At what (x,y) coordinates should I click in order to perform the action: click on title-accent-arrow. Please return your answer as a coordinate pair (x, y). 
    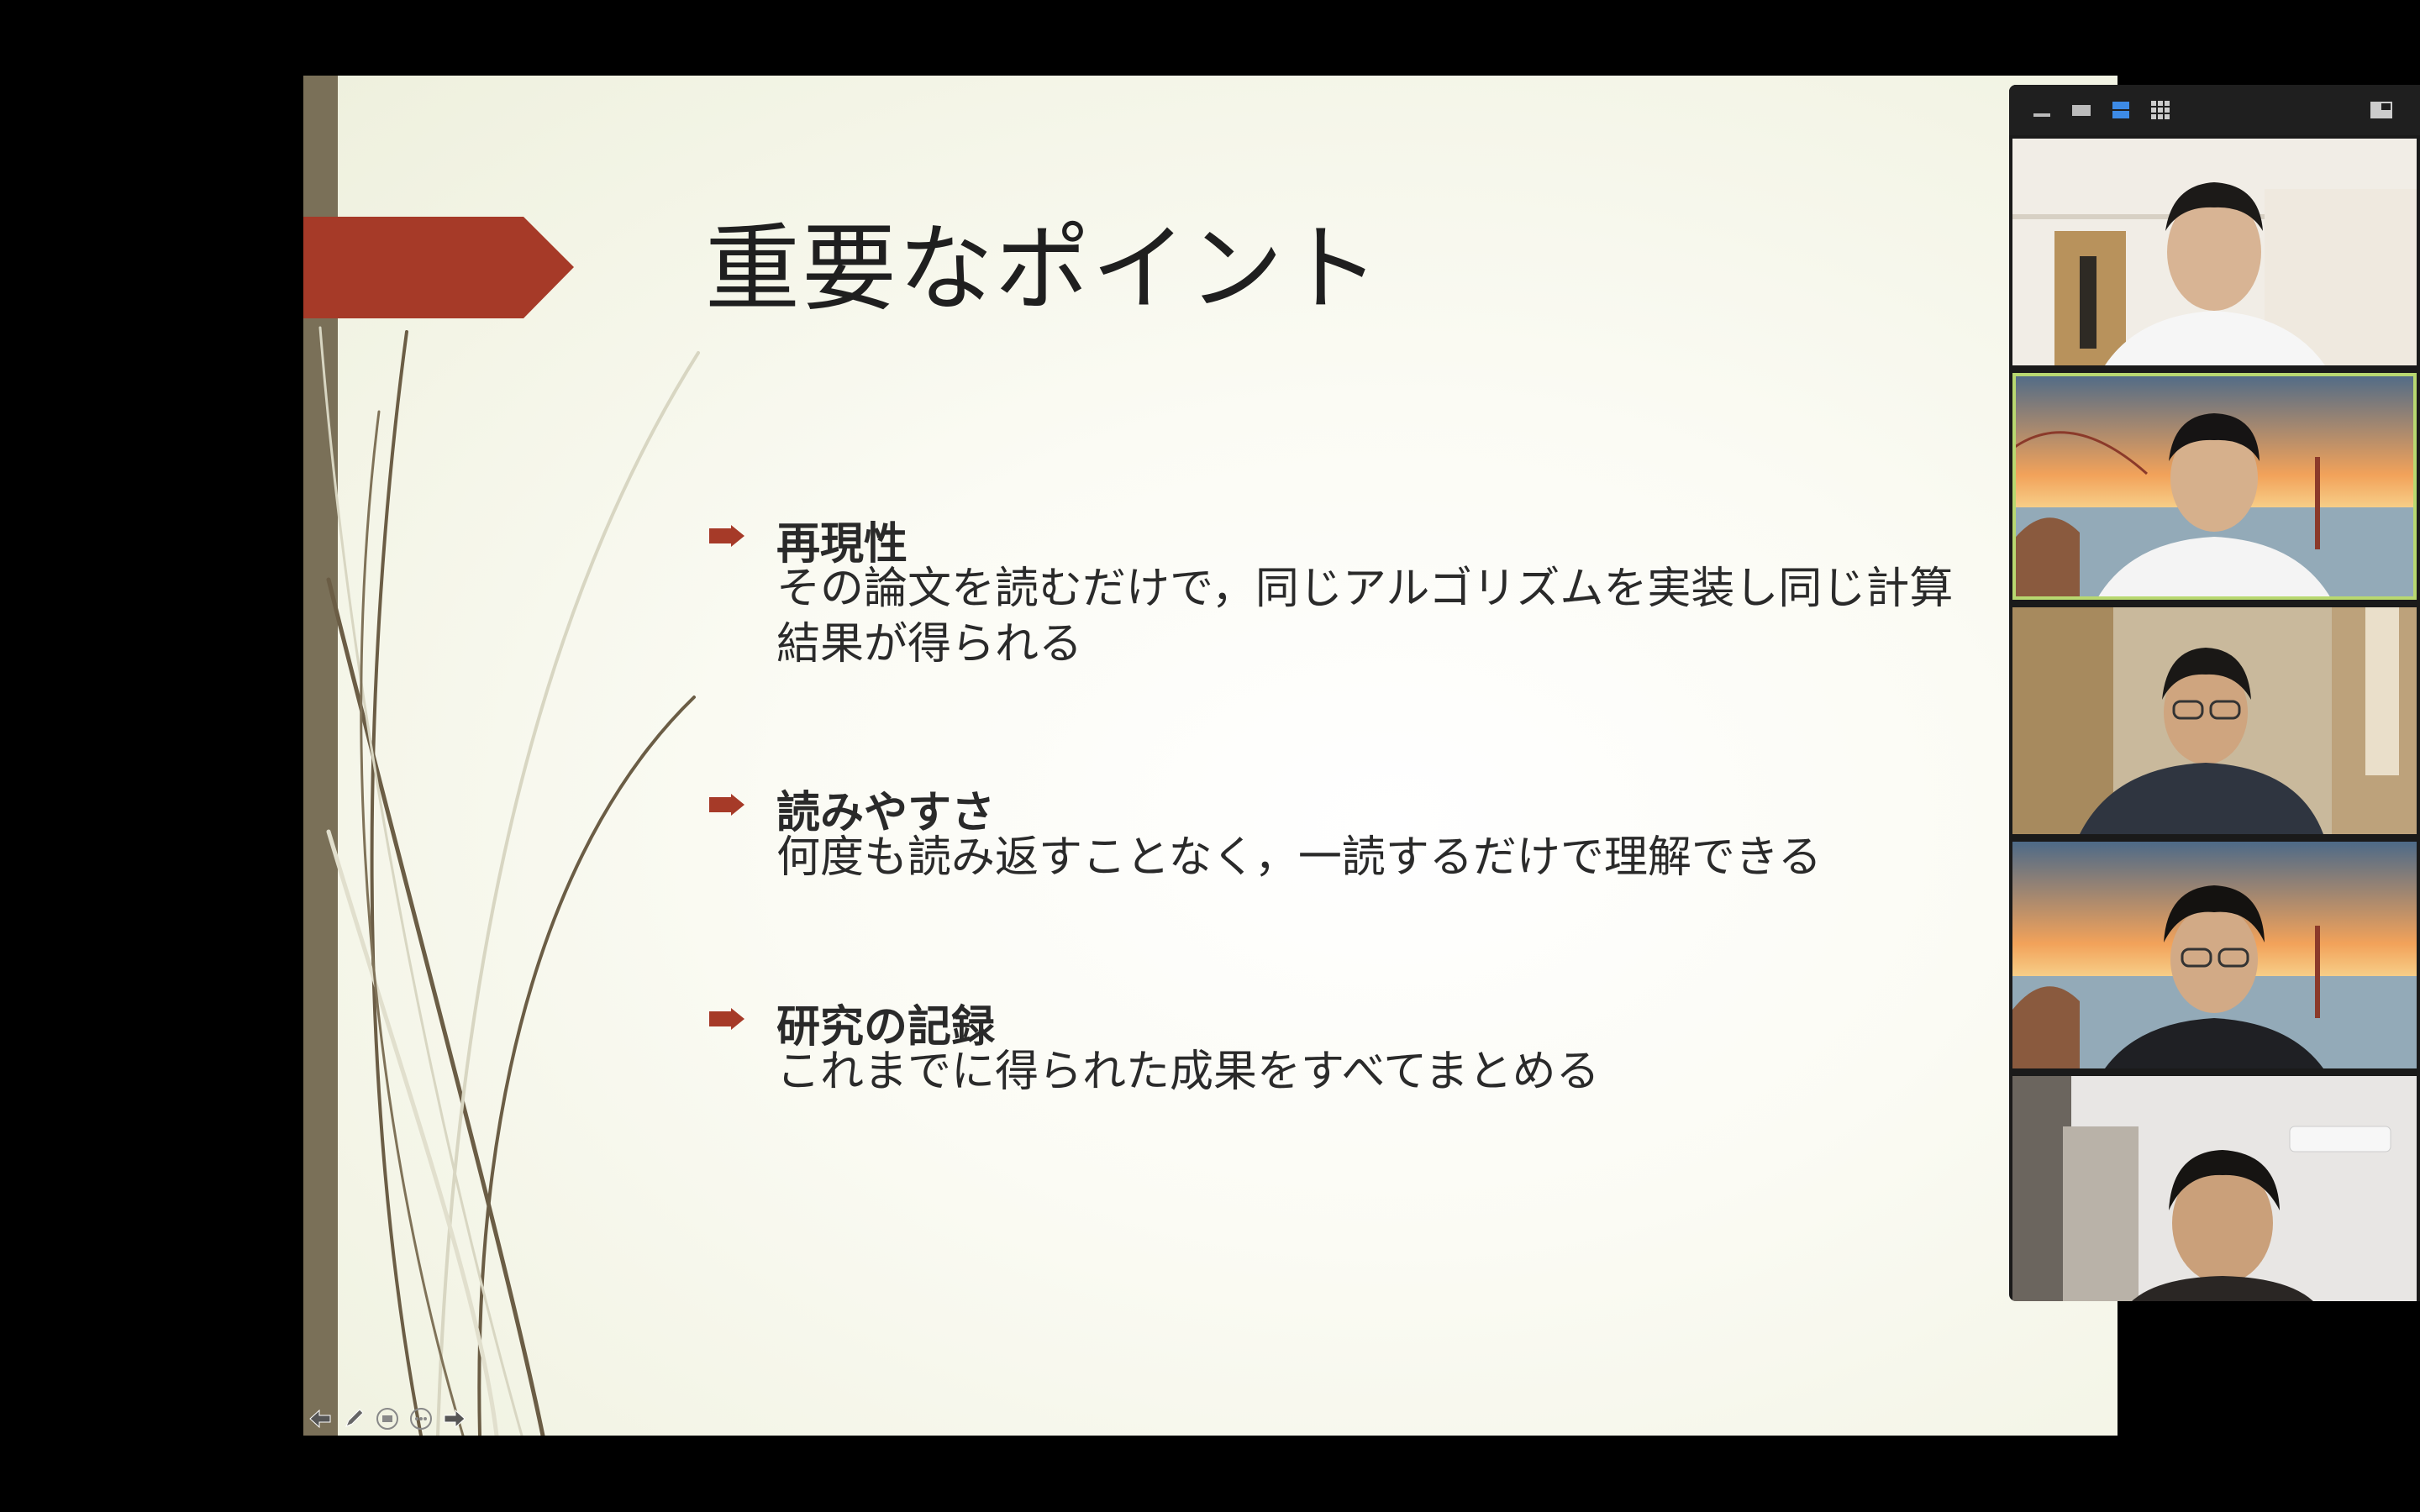
    Looking at the image, I should click on (438, 267).